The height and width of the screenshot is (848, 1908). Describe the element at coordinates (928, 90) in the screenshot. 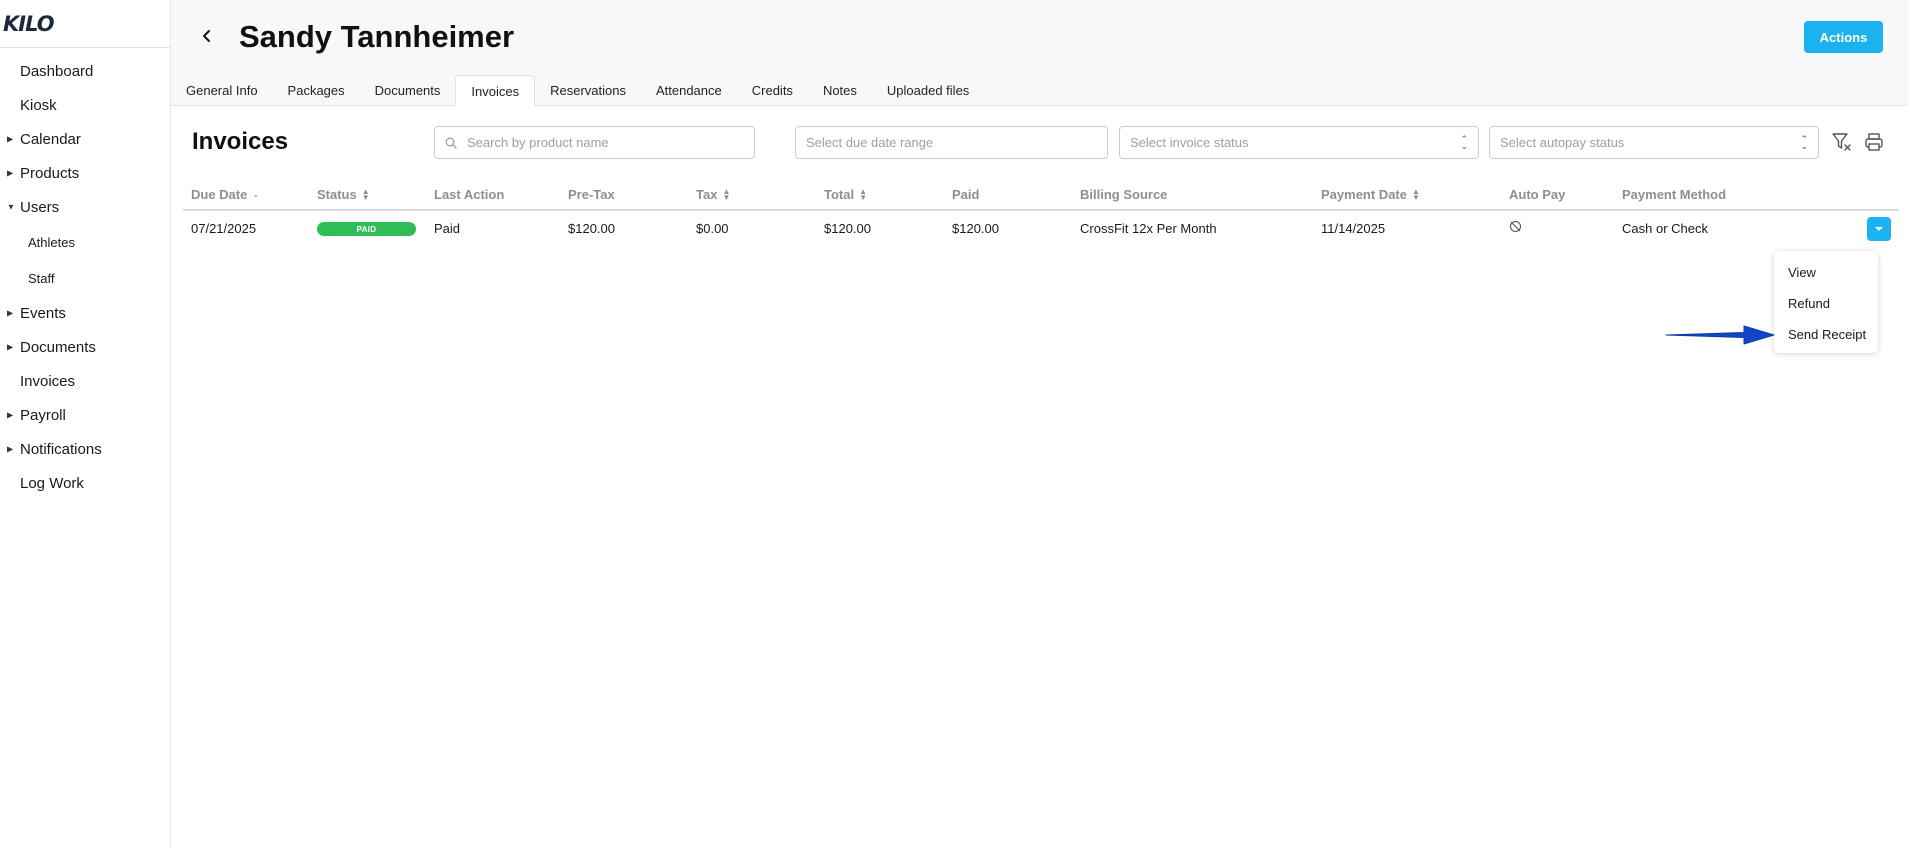

I see `tab-uploaded-files: Uploaded files` at that location.